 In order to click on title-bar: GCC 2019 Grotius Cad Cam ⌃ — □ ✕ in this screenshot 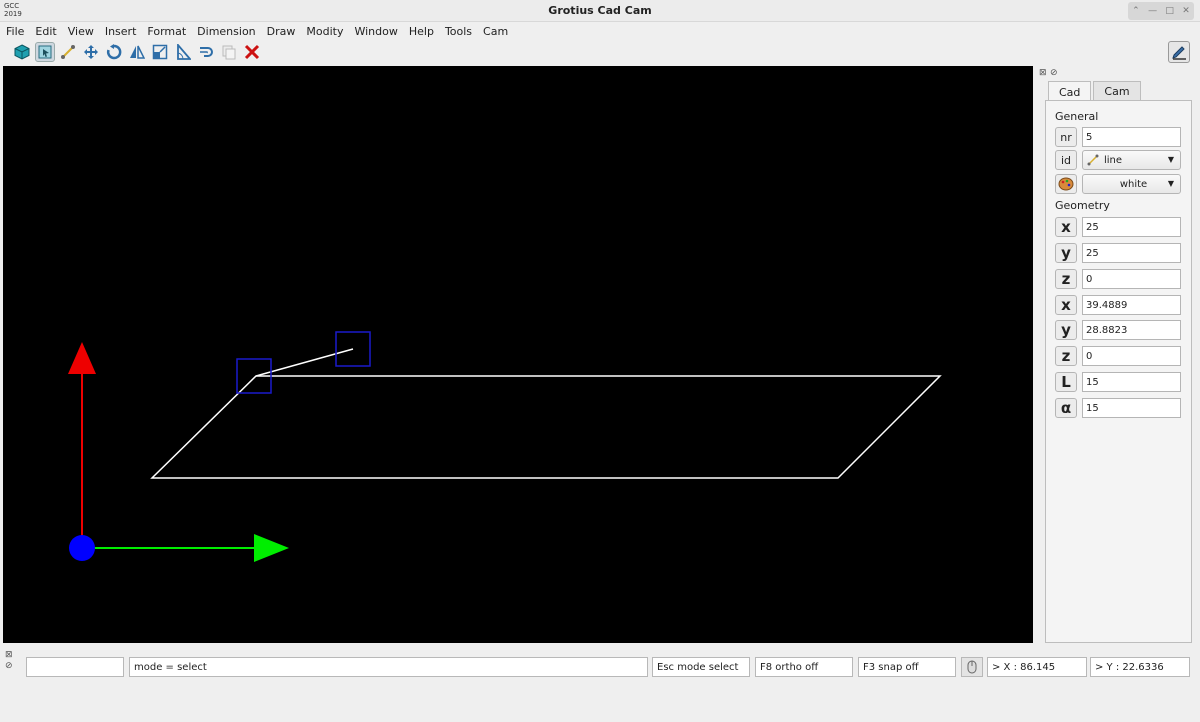, I will do `click(600, 11)`.